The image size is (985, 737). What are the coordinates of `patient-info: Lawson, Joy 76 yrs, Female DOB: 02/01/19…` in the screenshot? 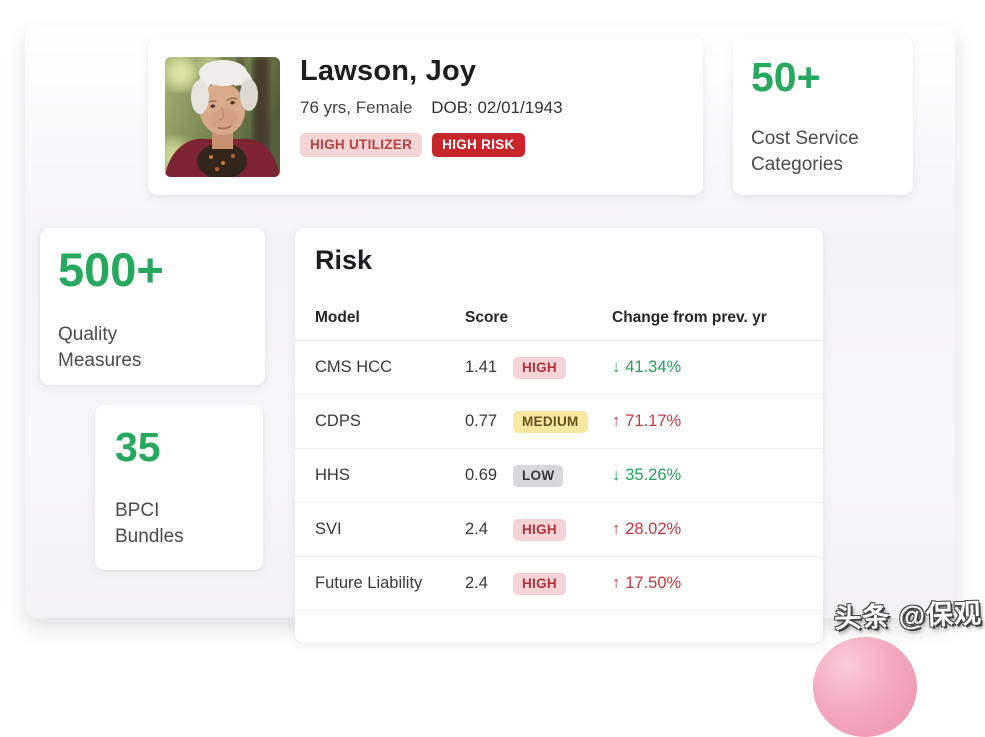 It's located at (494, 106).